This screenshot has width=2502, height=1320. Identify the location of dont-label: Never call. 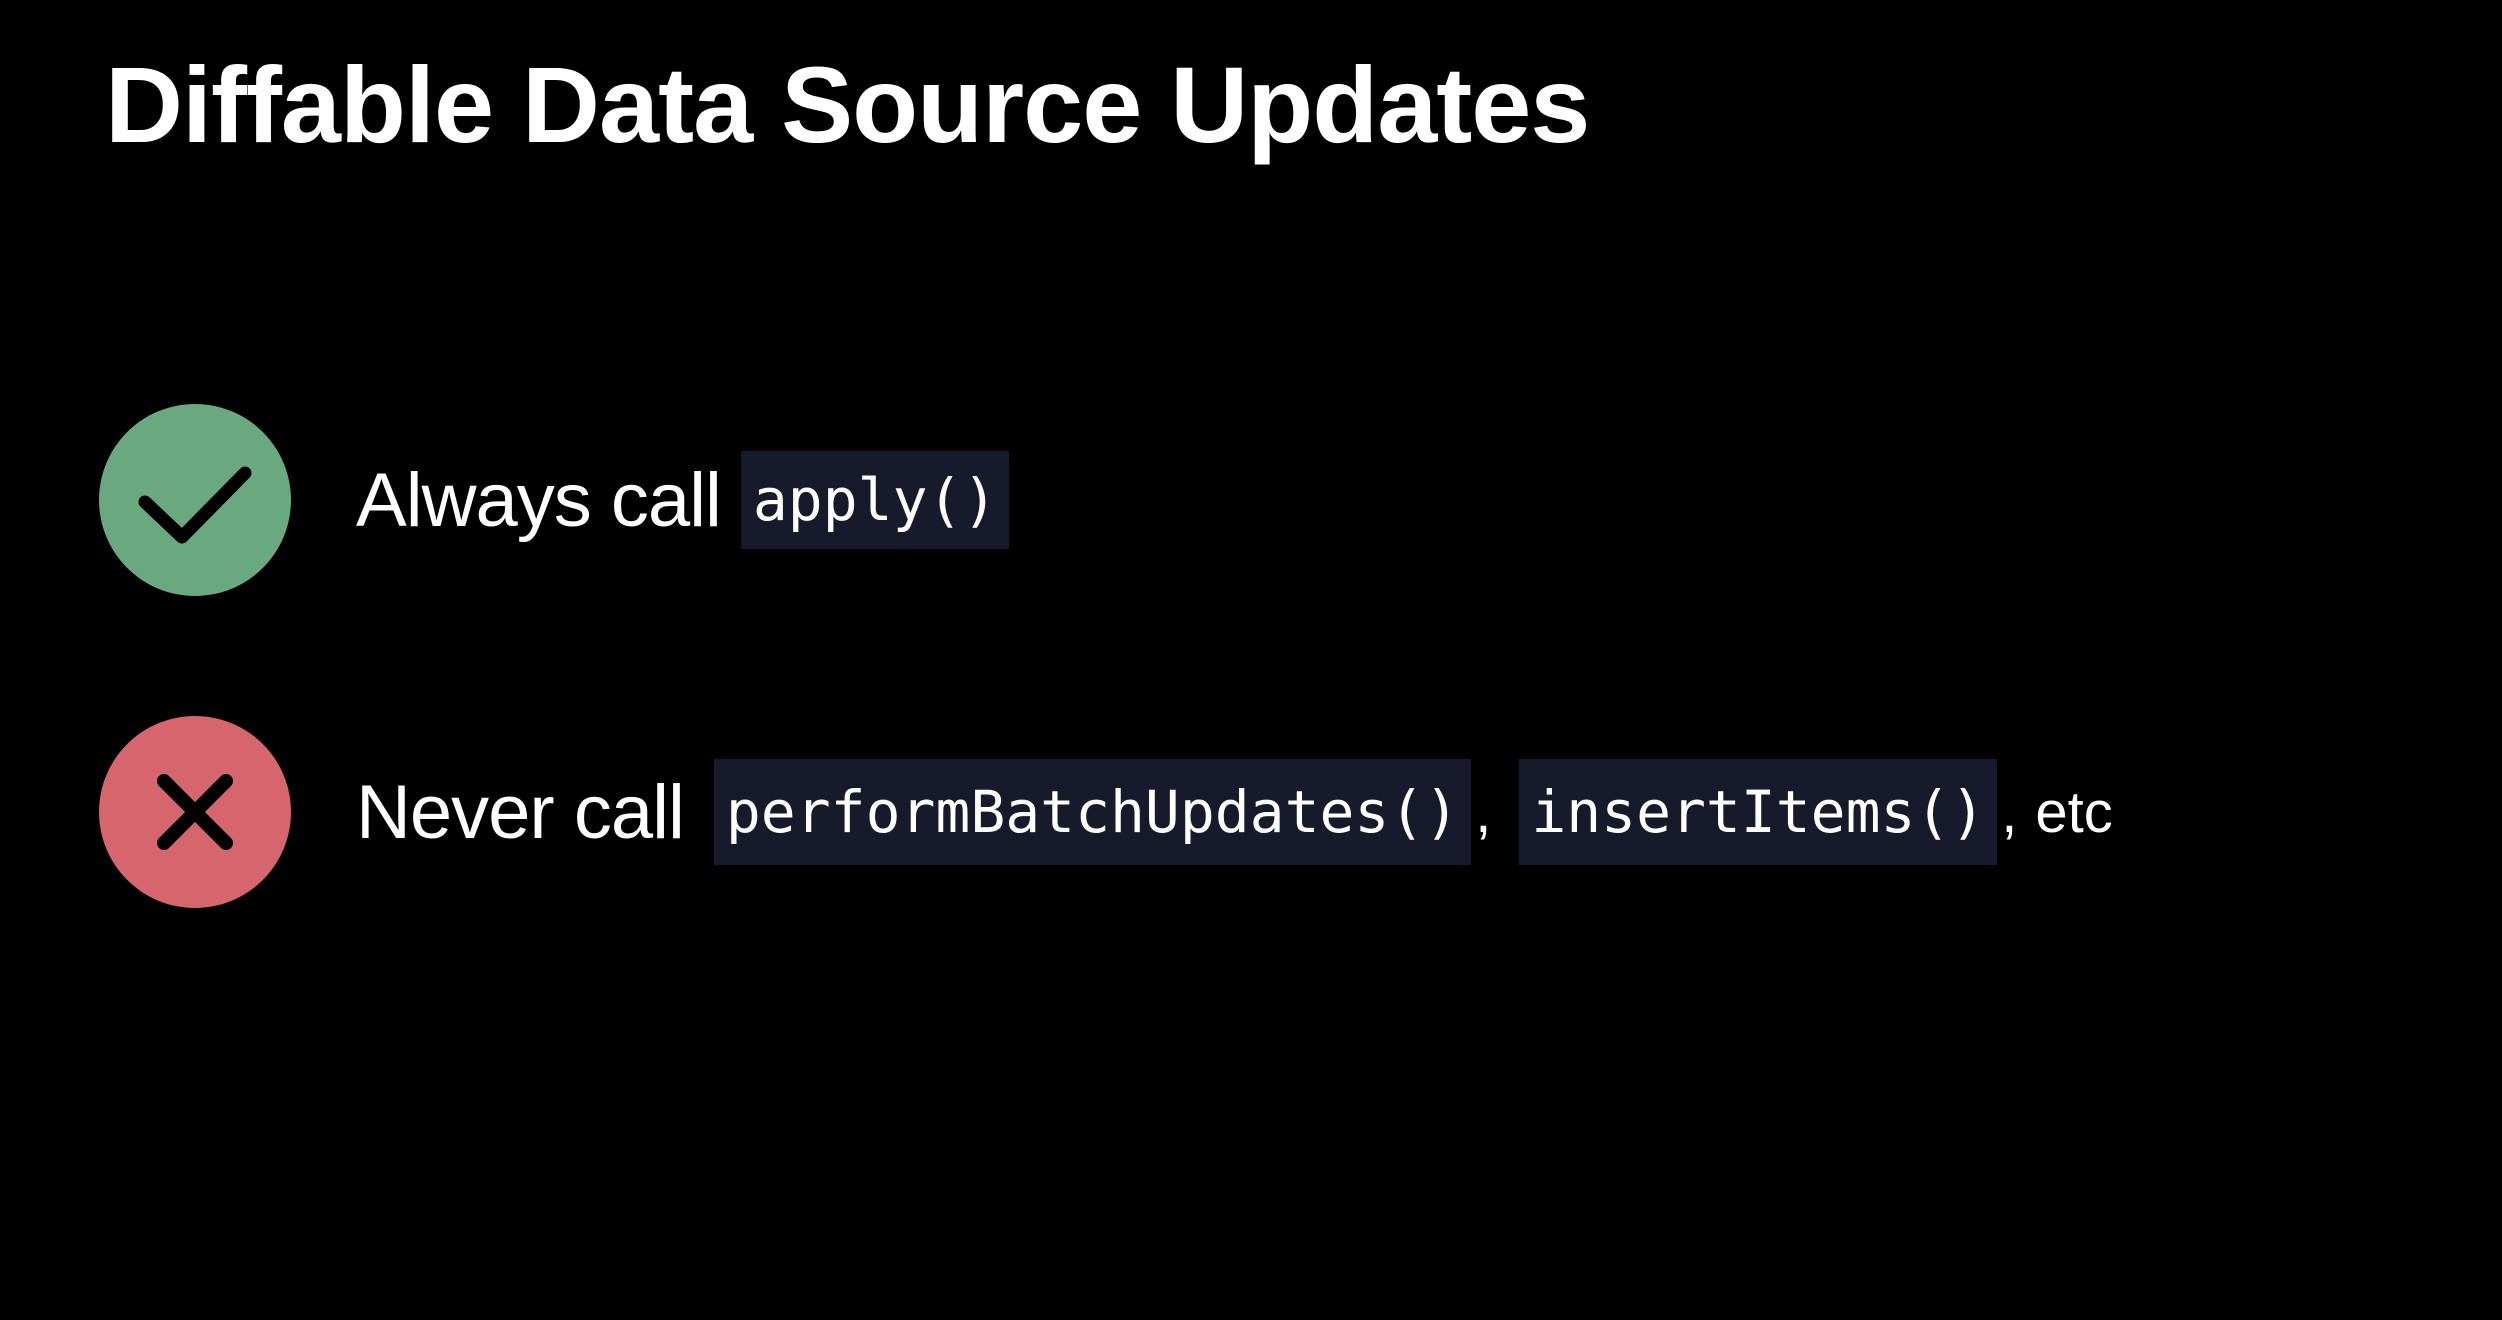
(520, 812).